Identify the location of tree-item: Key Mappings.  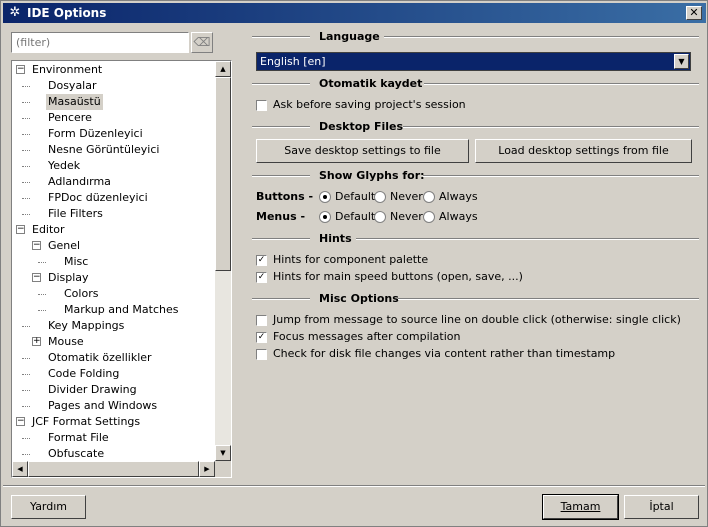
(113, 326).